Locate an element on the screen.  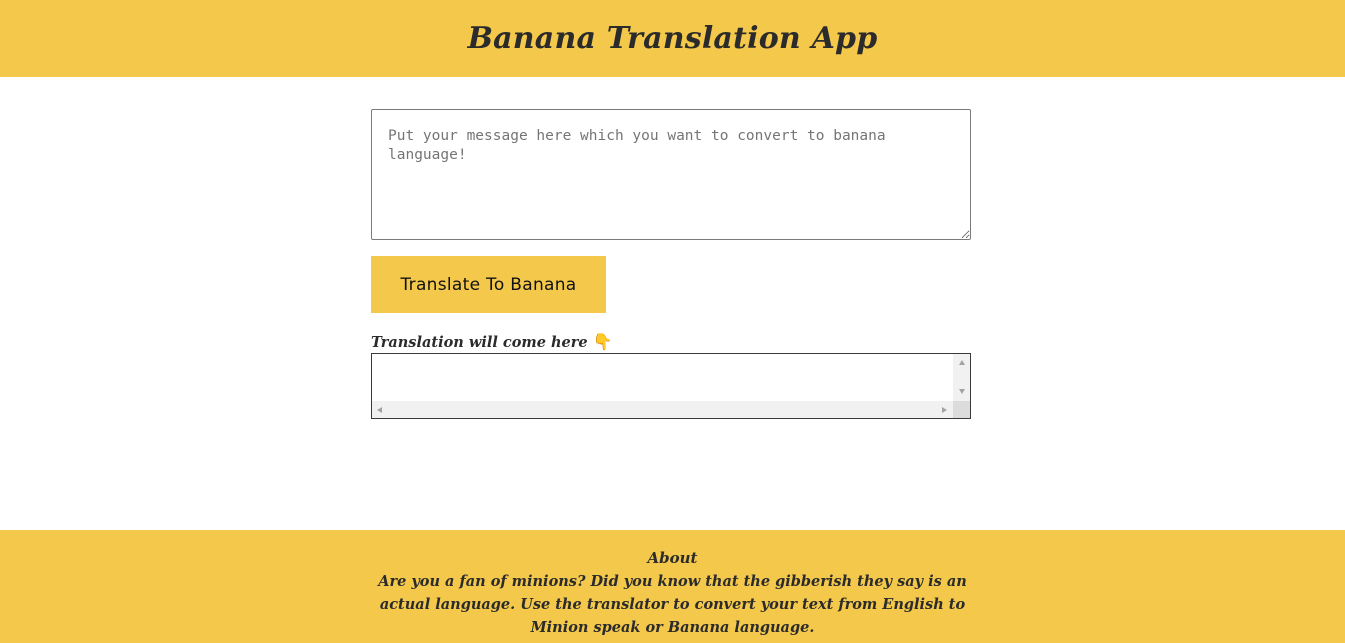
scroll-left-icon is located at coordinates (379, 410).